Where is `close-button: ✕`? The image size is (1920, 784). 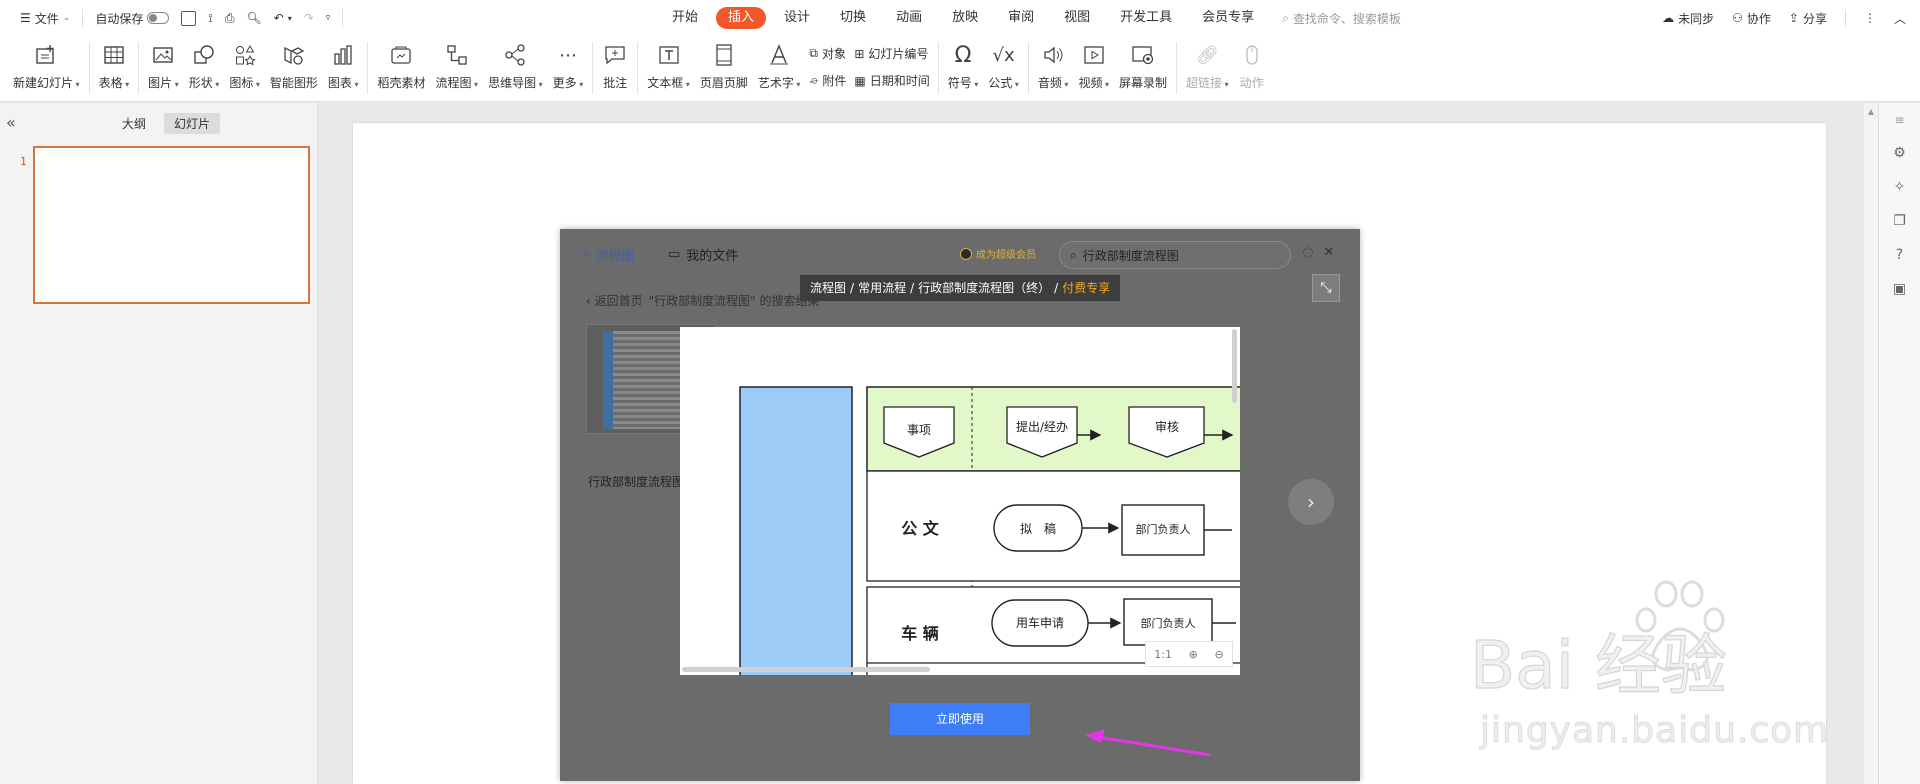
close-button: ✕ is located at coordinates (1328, 252).